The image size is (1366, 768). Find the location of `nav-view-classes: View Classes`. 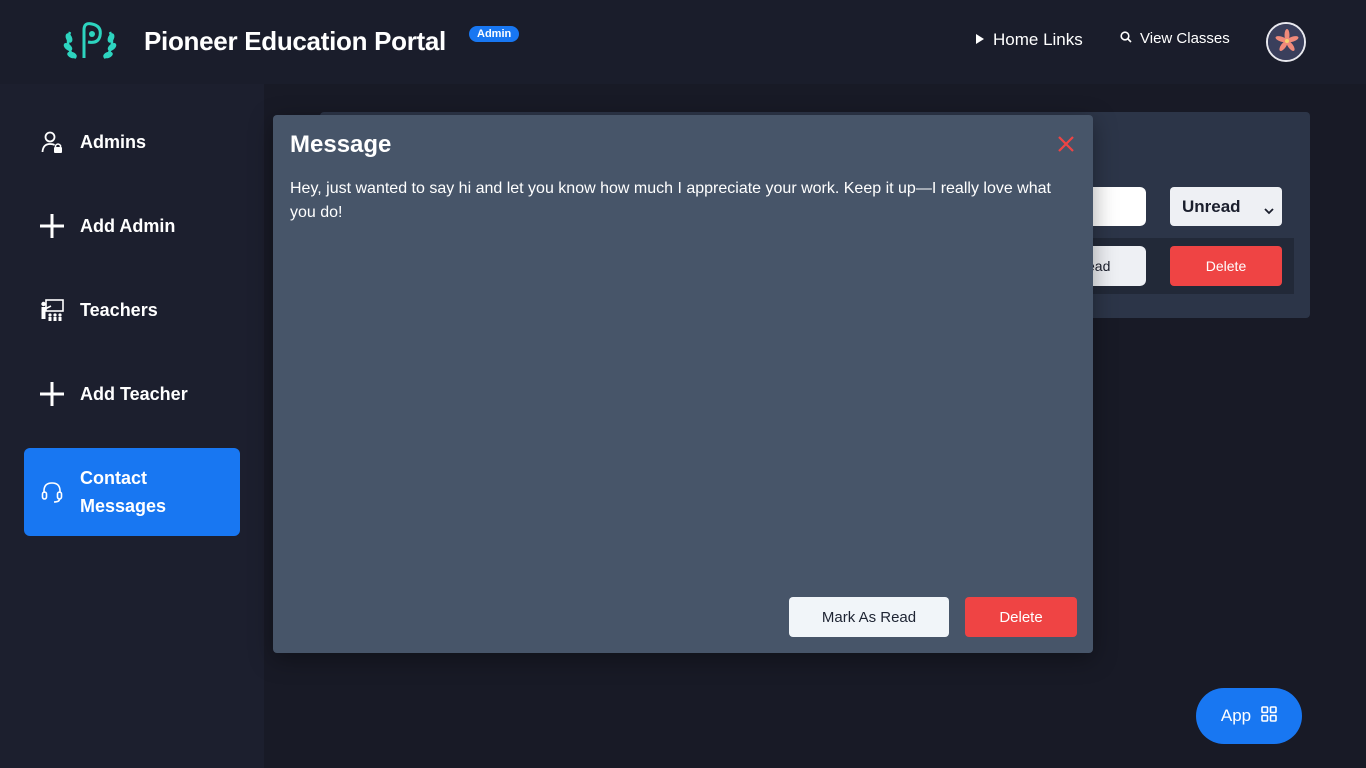

nav-view-classes: View Classes is located at coordinates (1175, 38).